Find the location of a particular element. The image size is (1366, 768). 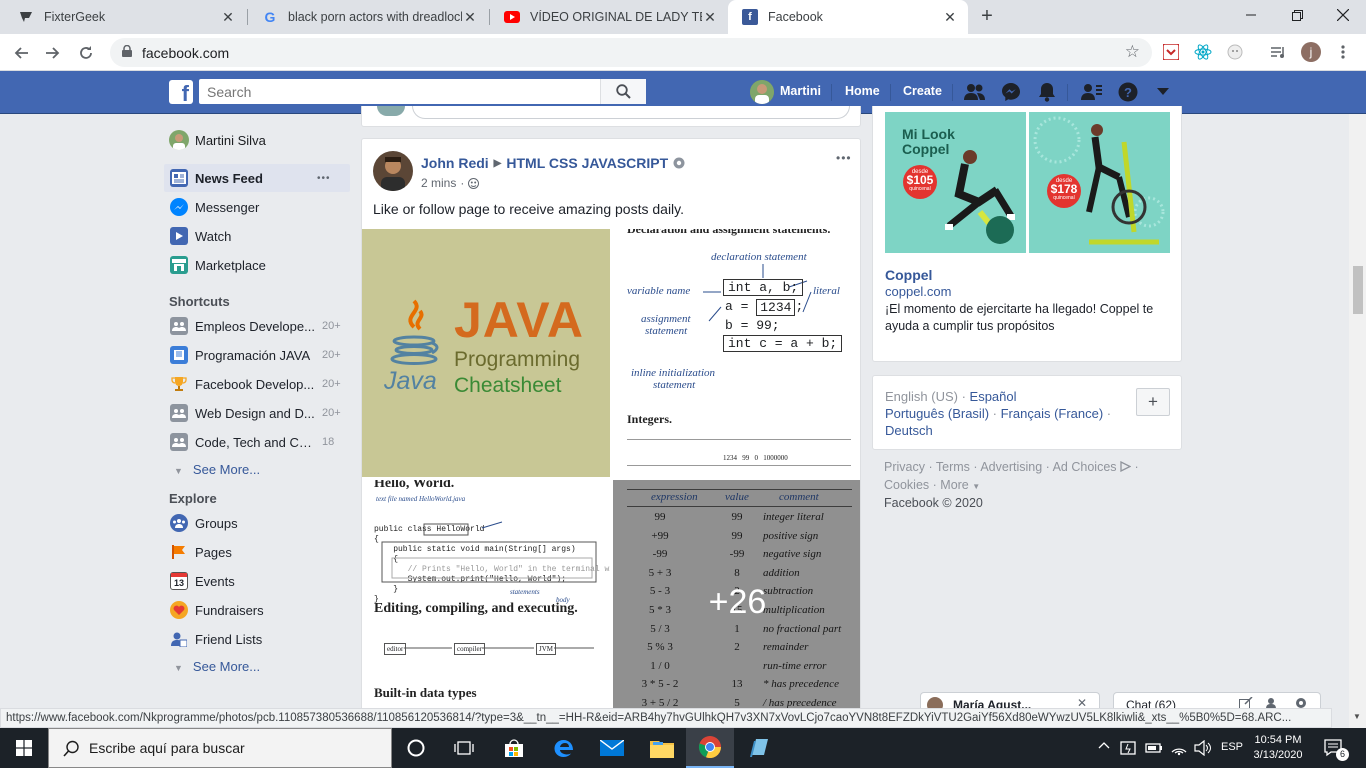

show-hidden-icons-icon is located at coordinates (1104, 746).